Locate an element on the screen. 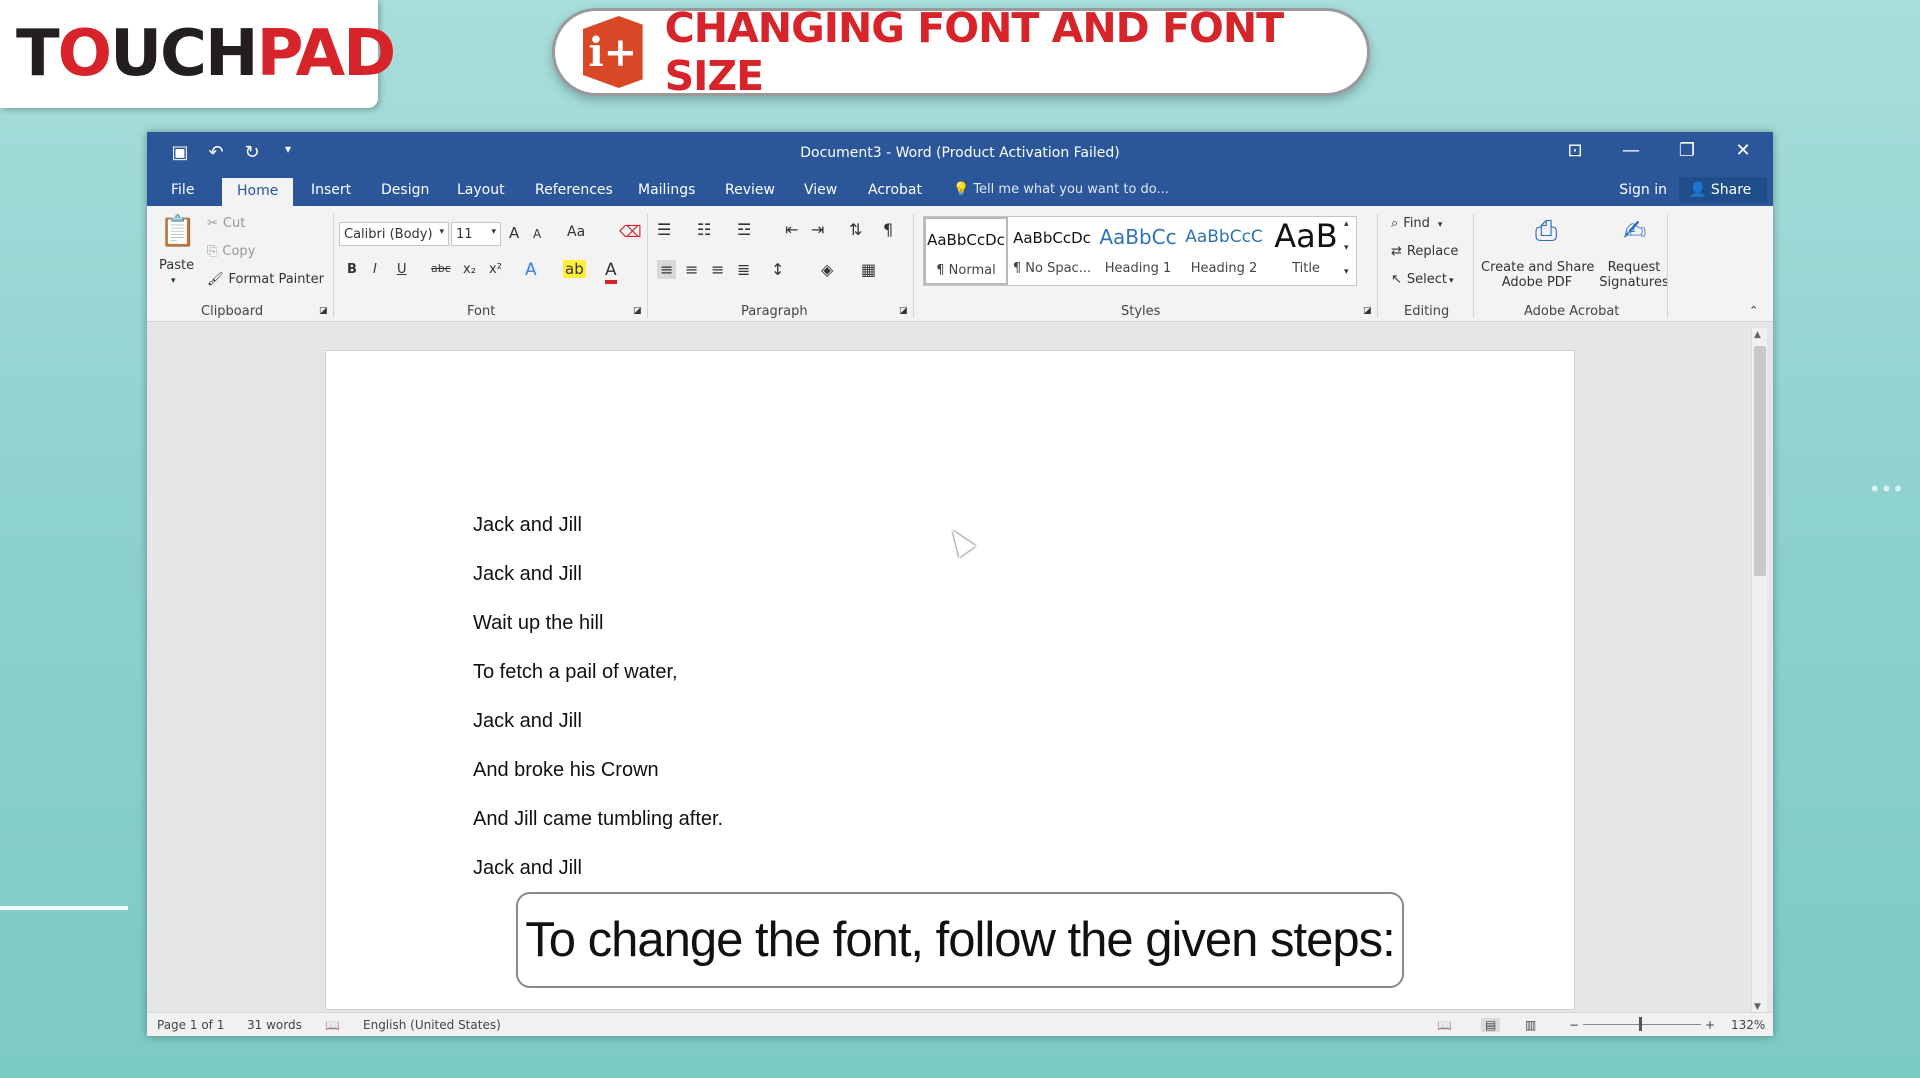 This screenshot has width=1920, height=1078. sort-icon: ⇅ is located at coordinates (855, 229).